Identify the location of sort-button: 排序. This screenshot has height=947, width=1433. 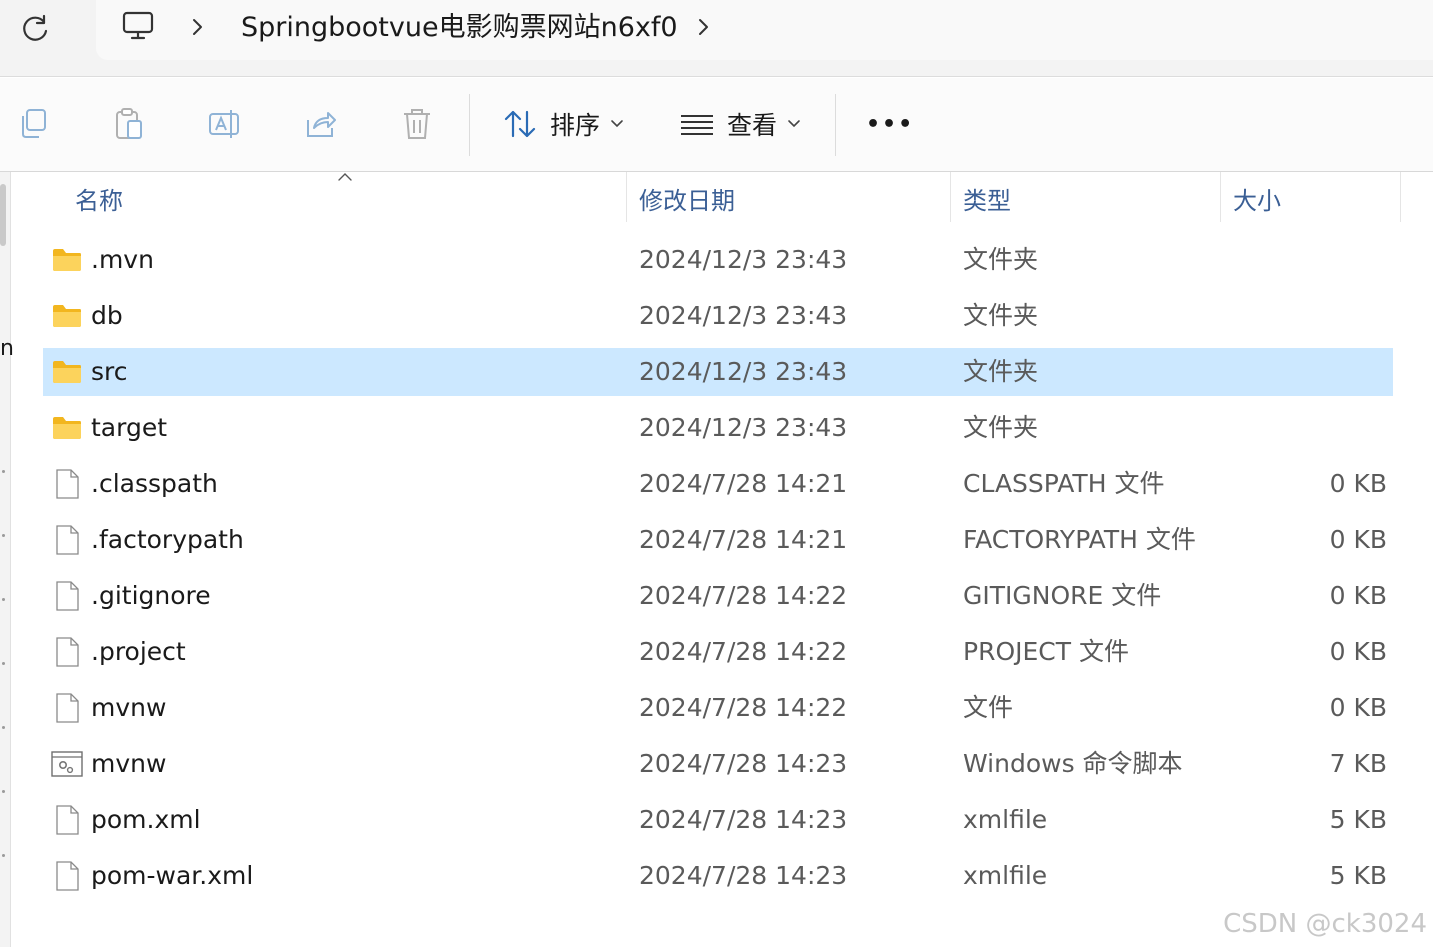
(563, 124).